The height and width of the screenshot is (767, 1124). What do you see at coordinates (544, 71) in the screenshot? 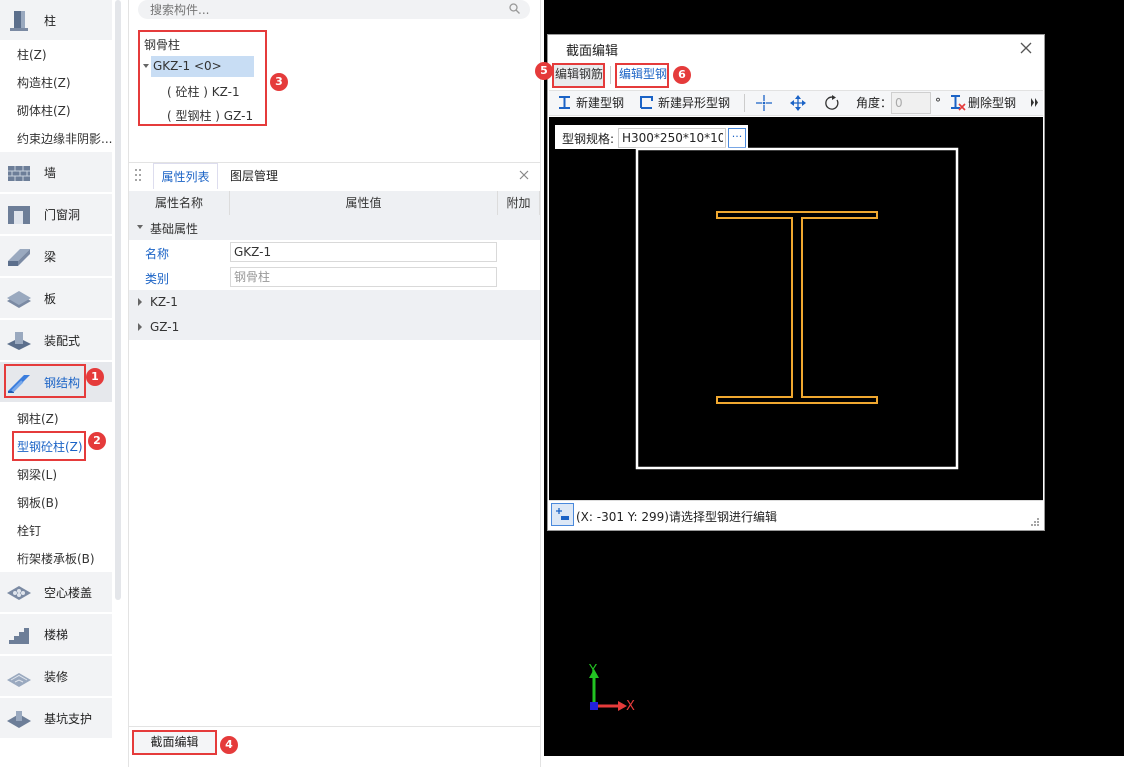
I see `step-badge-5: 5` at bounding box center [544, 71].